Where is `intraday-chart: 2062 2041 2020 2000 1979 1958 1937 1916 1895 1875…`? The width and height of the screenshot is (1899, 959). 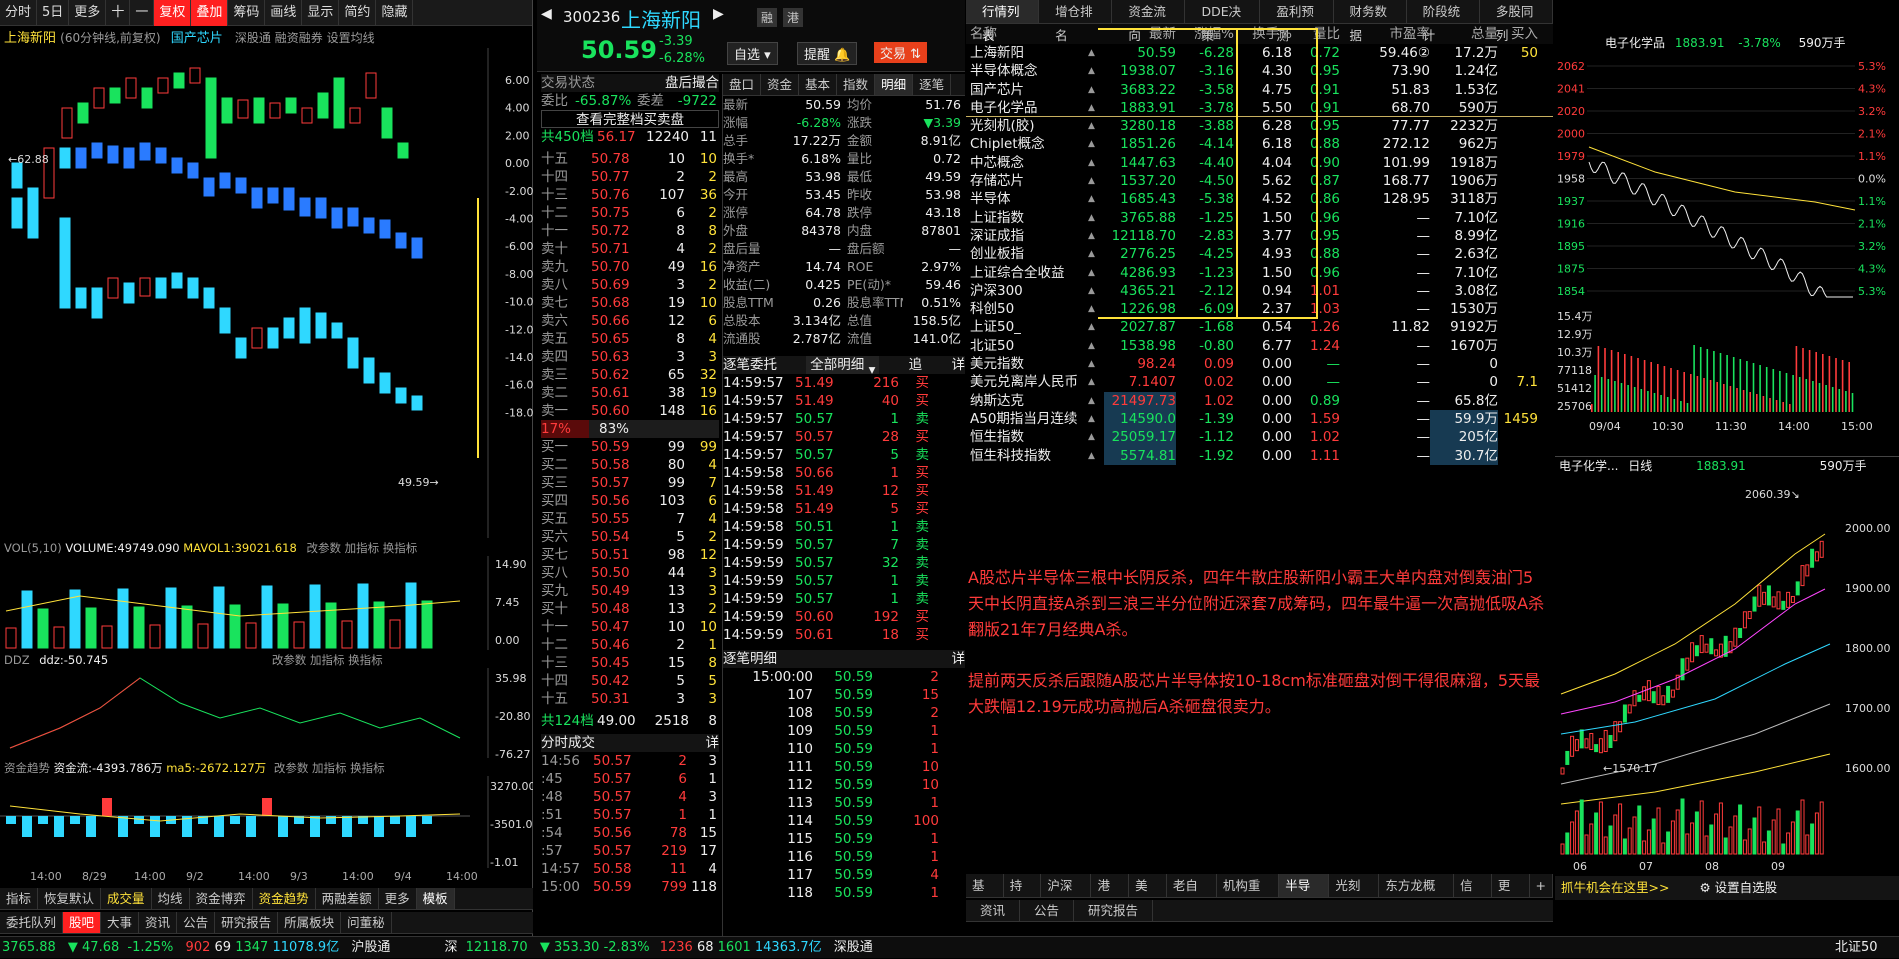
intraday-chart: 2062 2041 2020 2000 1979 1958 1937 1916 1895 1875… is located at coordinates (1727, 251).